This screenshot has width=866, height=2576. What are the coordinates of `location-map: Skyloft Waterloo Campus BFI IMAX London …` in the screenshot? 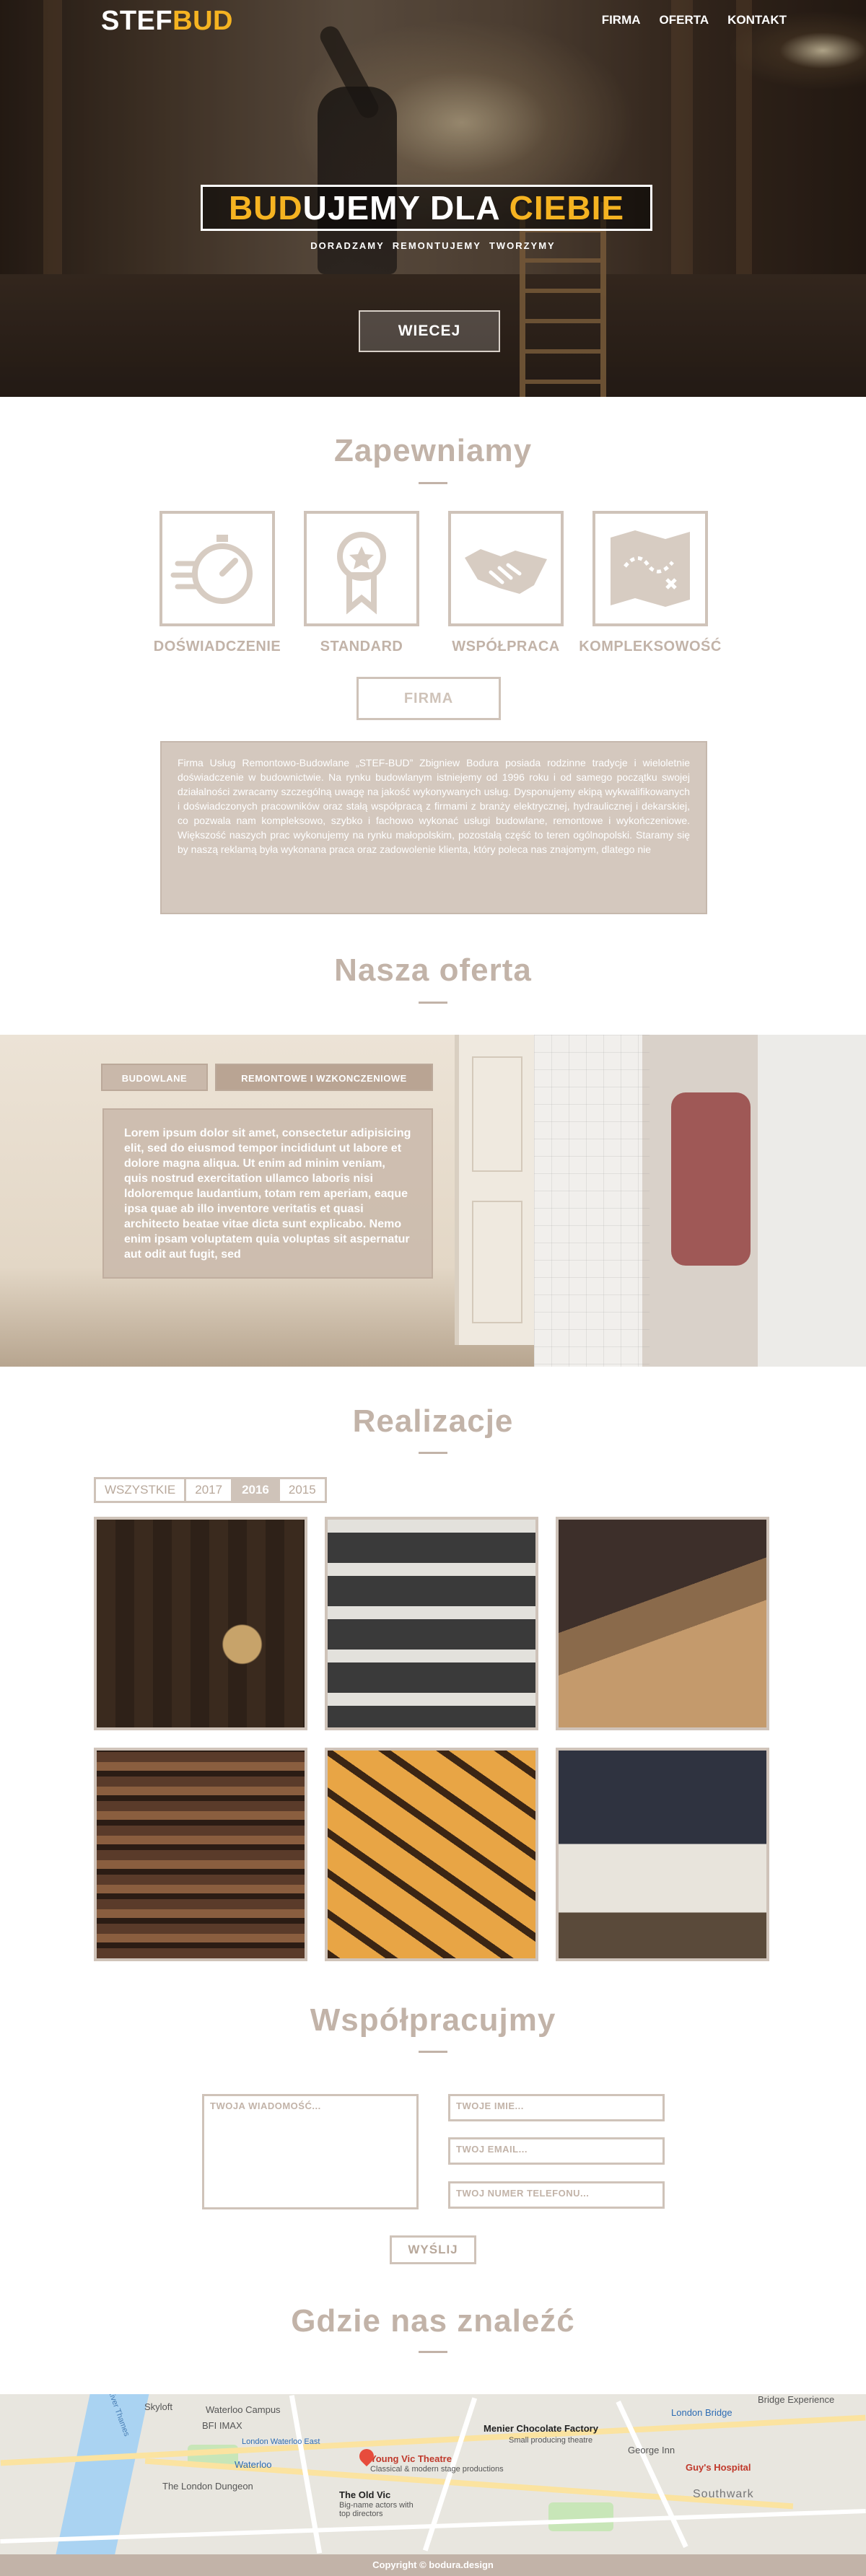 It's located at (433, 2474).